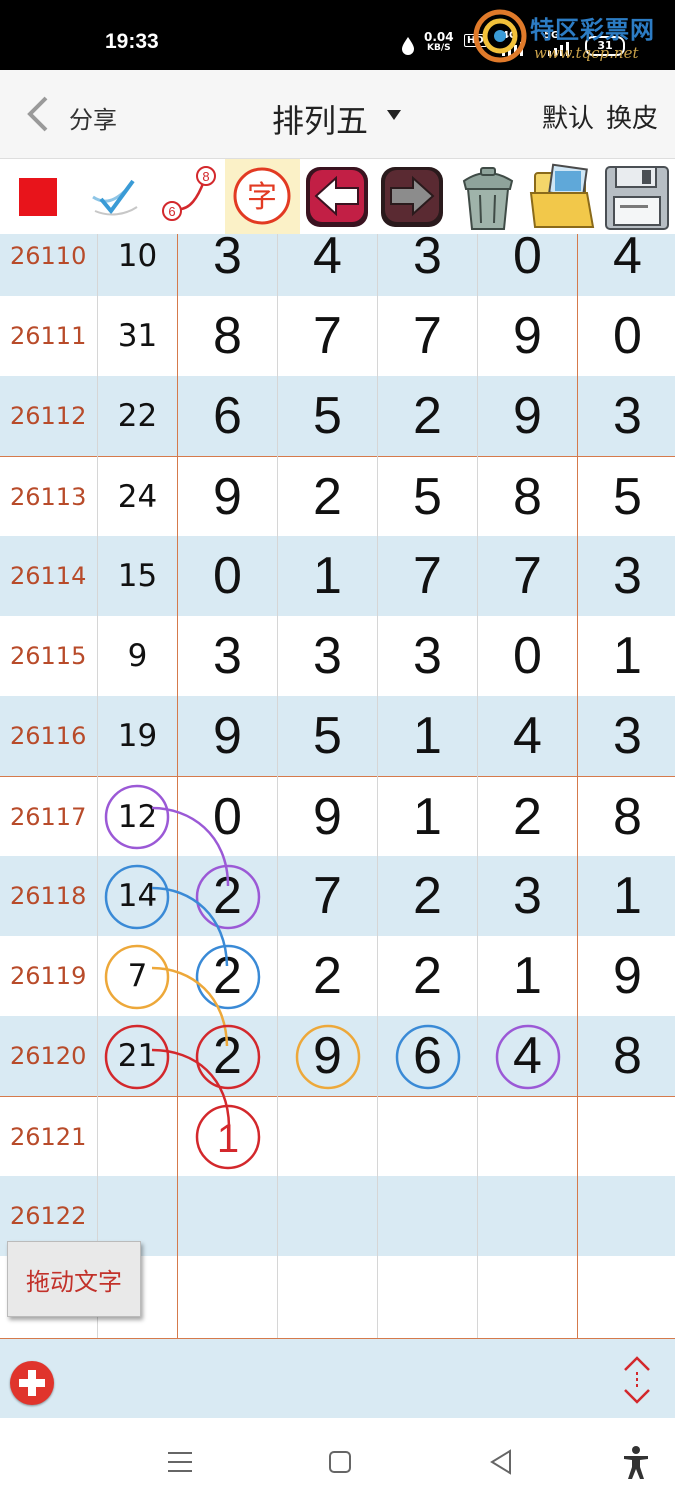 The height and width of the screenshot is (1500, 675). What do you see at coordinates (137, 817) in the screenshot?
I see `sum-cell: 12` at bounding box center [137, 817].